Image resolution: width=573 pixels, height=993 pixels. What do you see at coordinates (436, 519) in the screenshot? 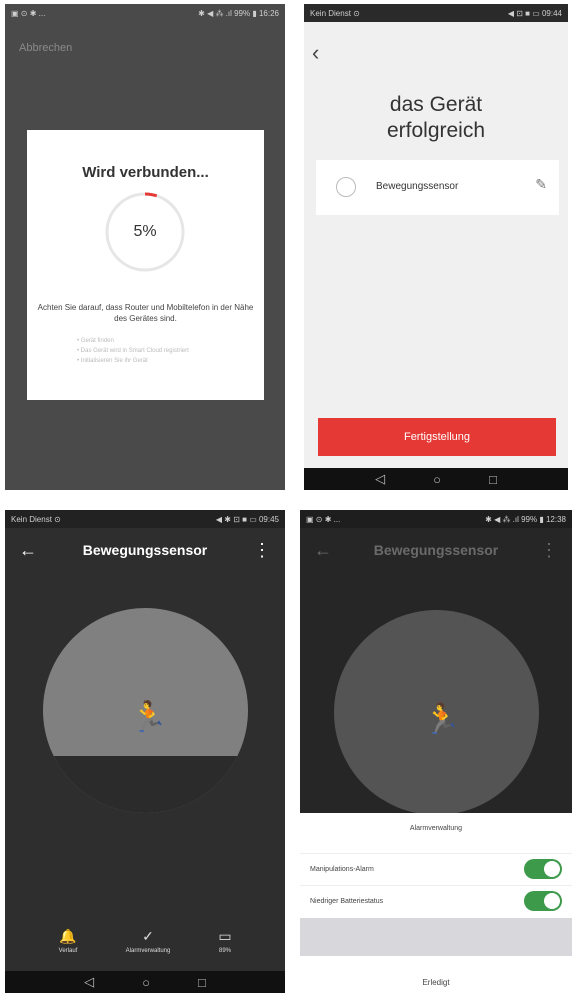
I see `status-bar: ▣ ⊙ ✱ ... ✱ ◀ ⁂ .ıl 99% ▮ 12:38` at bounding box center [436, 519].